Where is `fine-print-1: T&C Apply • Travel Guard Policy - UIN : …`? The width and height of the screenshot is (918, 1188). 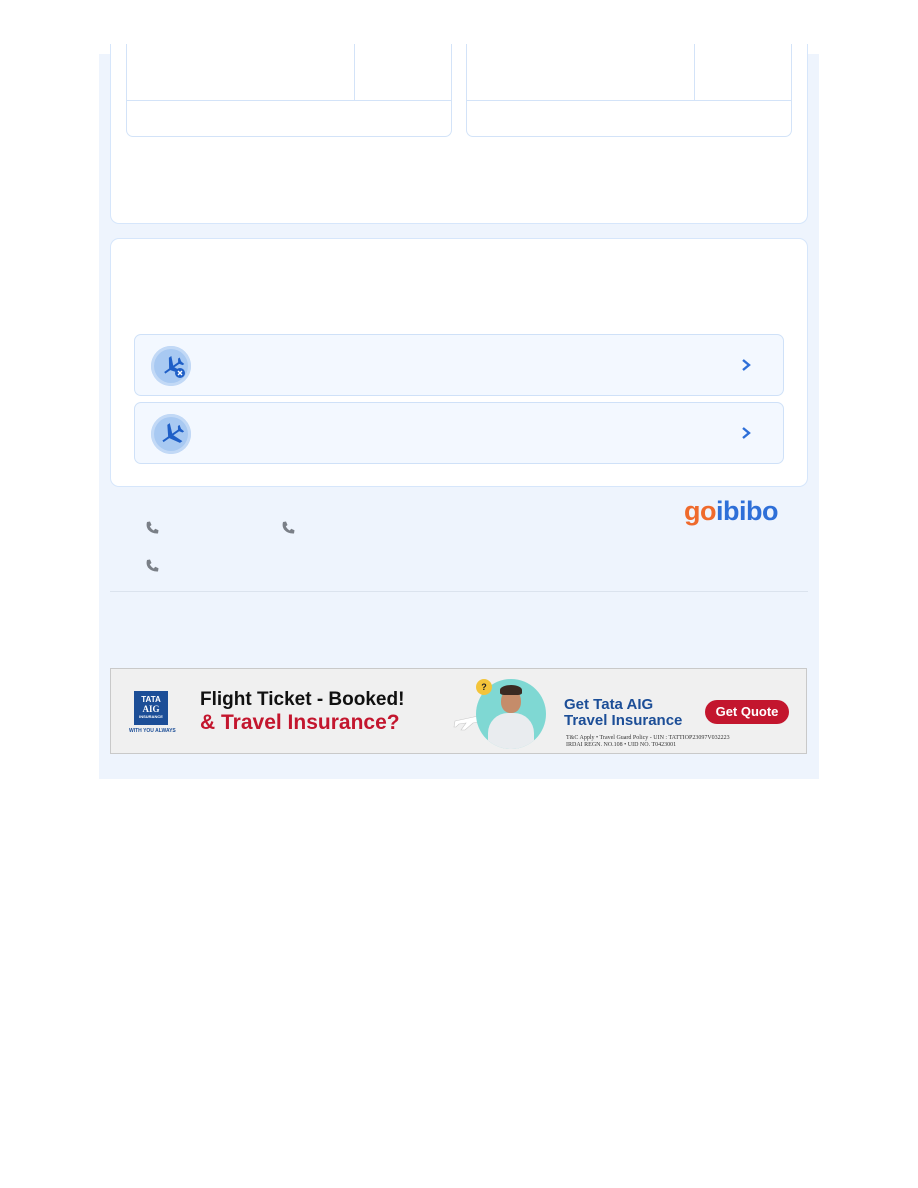
fine-print-1: T&C Apply • Travel Guard Policy - UIN : … is located at coordinates (648, 738).